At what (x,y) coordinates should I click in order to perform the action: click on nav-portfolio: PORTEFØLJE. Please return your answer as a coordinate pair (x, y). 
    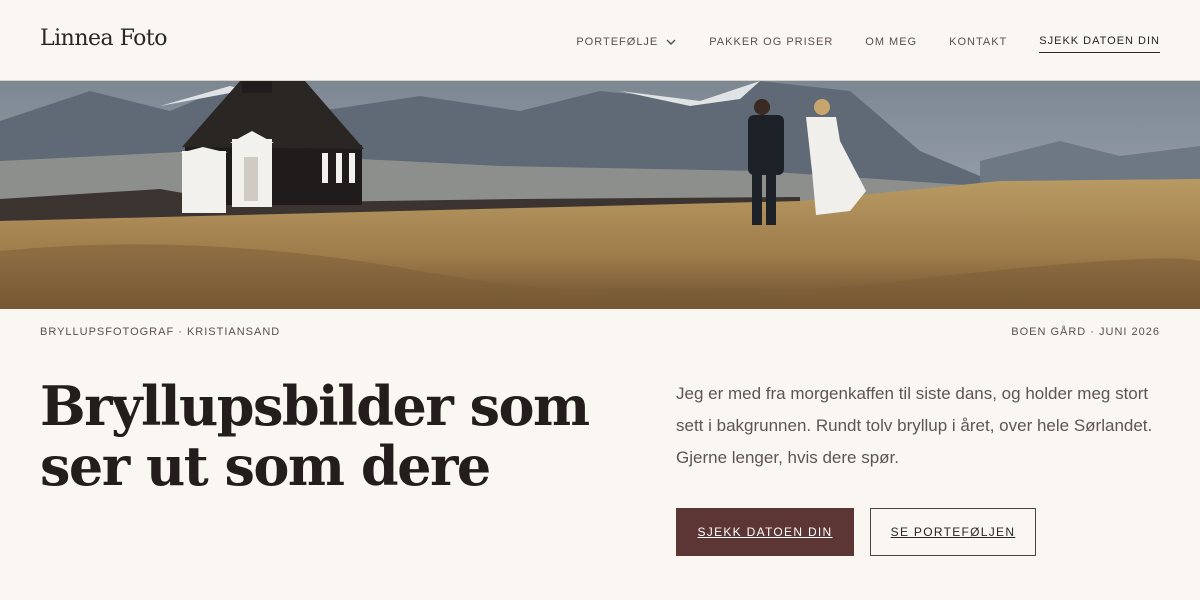
    Looking at the image, I should click on (626, 42).